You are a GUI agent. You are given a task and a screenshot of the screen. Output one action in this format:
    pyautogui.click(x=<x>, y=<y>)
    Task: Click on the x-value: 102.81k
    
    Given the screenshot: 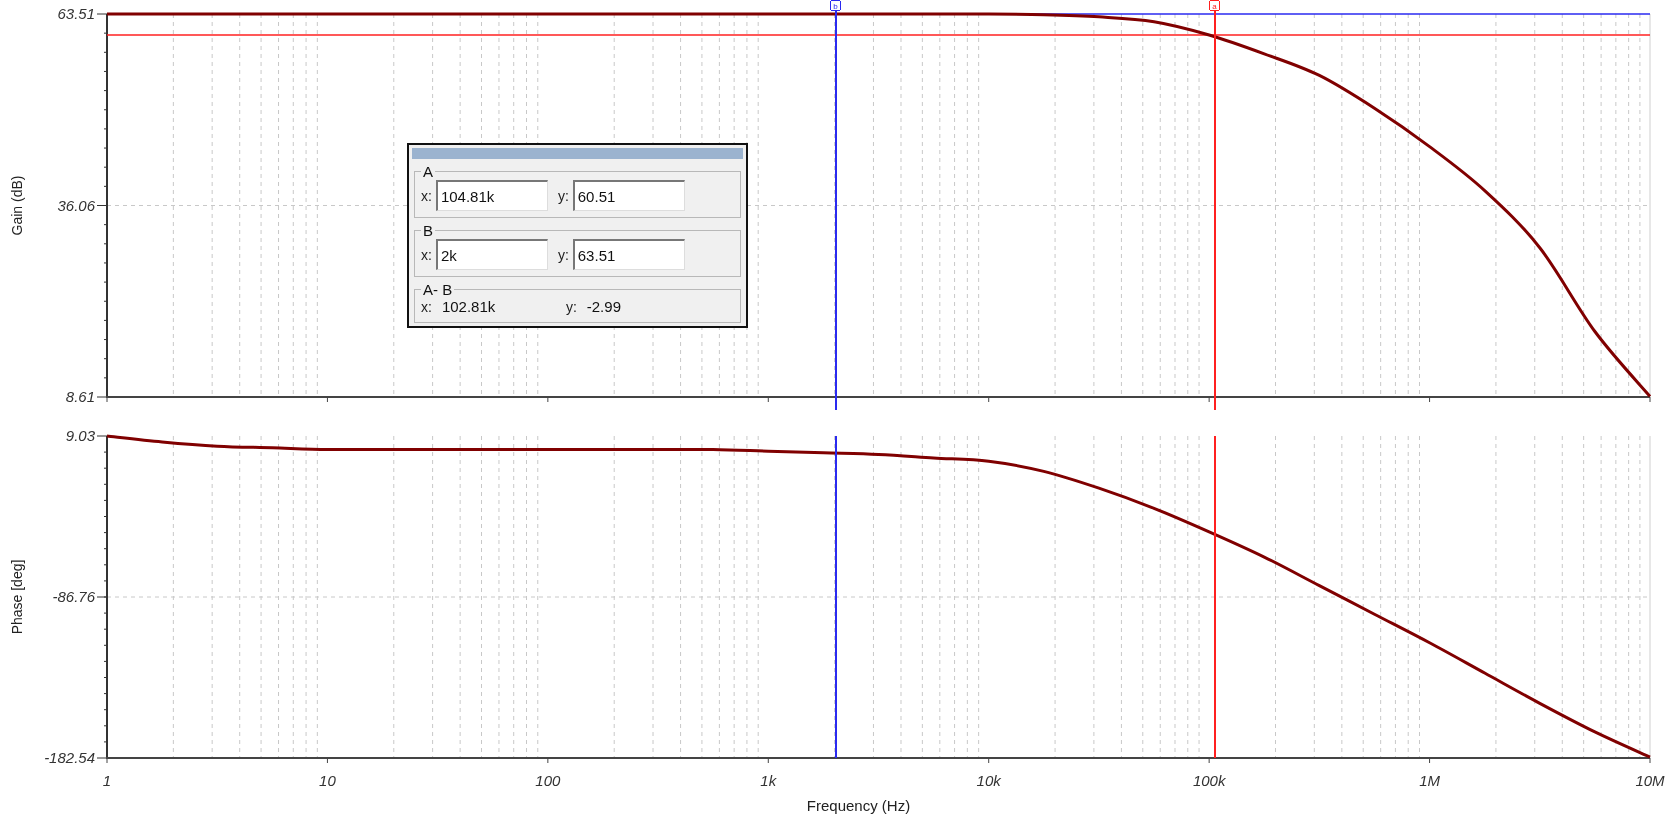 What is the action you would take?
    pyautogui.click(x=468, y=307)
    